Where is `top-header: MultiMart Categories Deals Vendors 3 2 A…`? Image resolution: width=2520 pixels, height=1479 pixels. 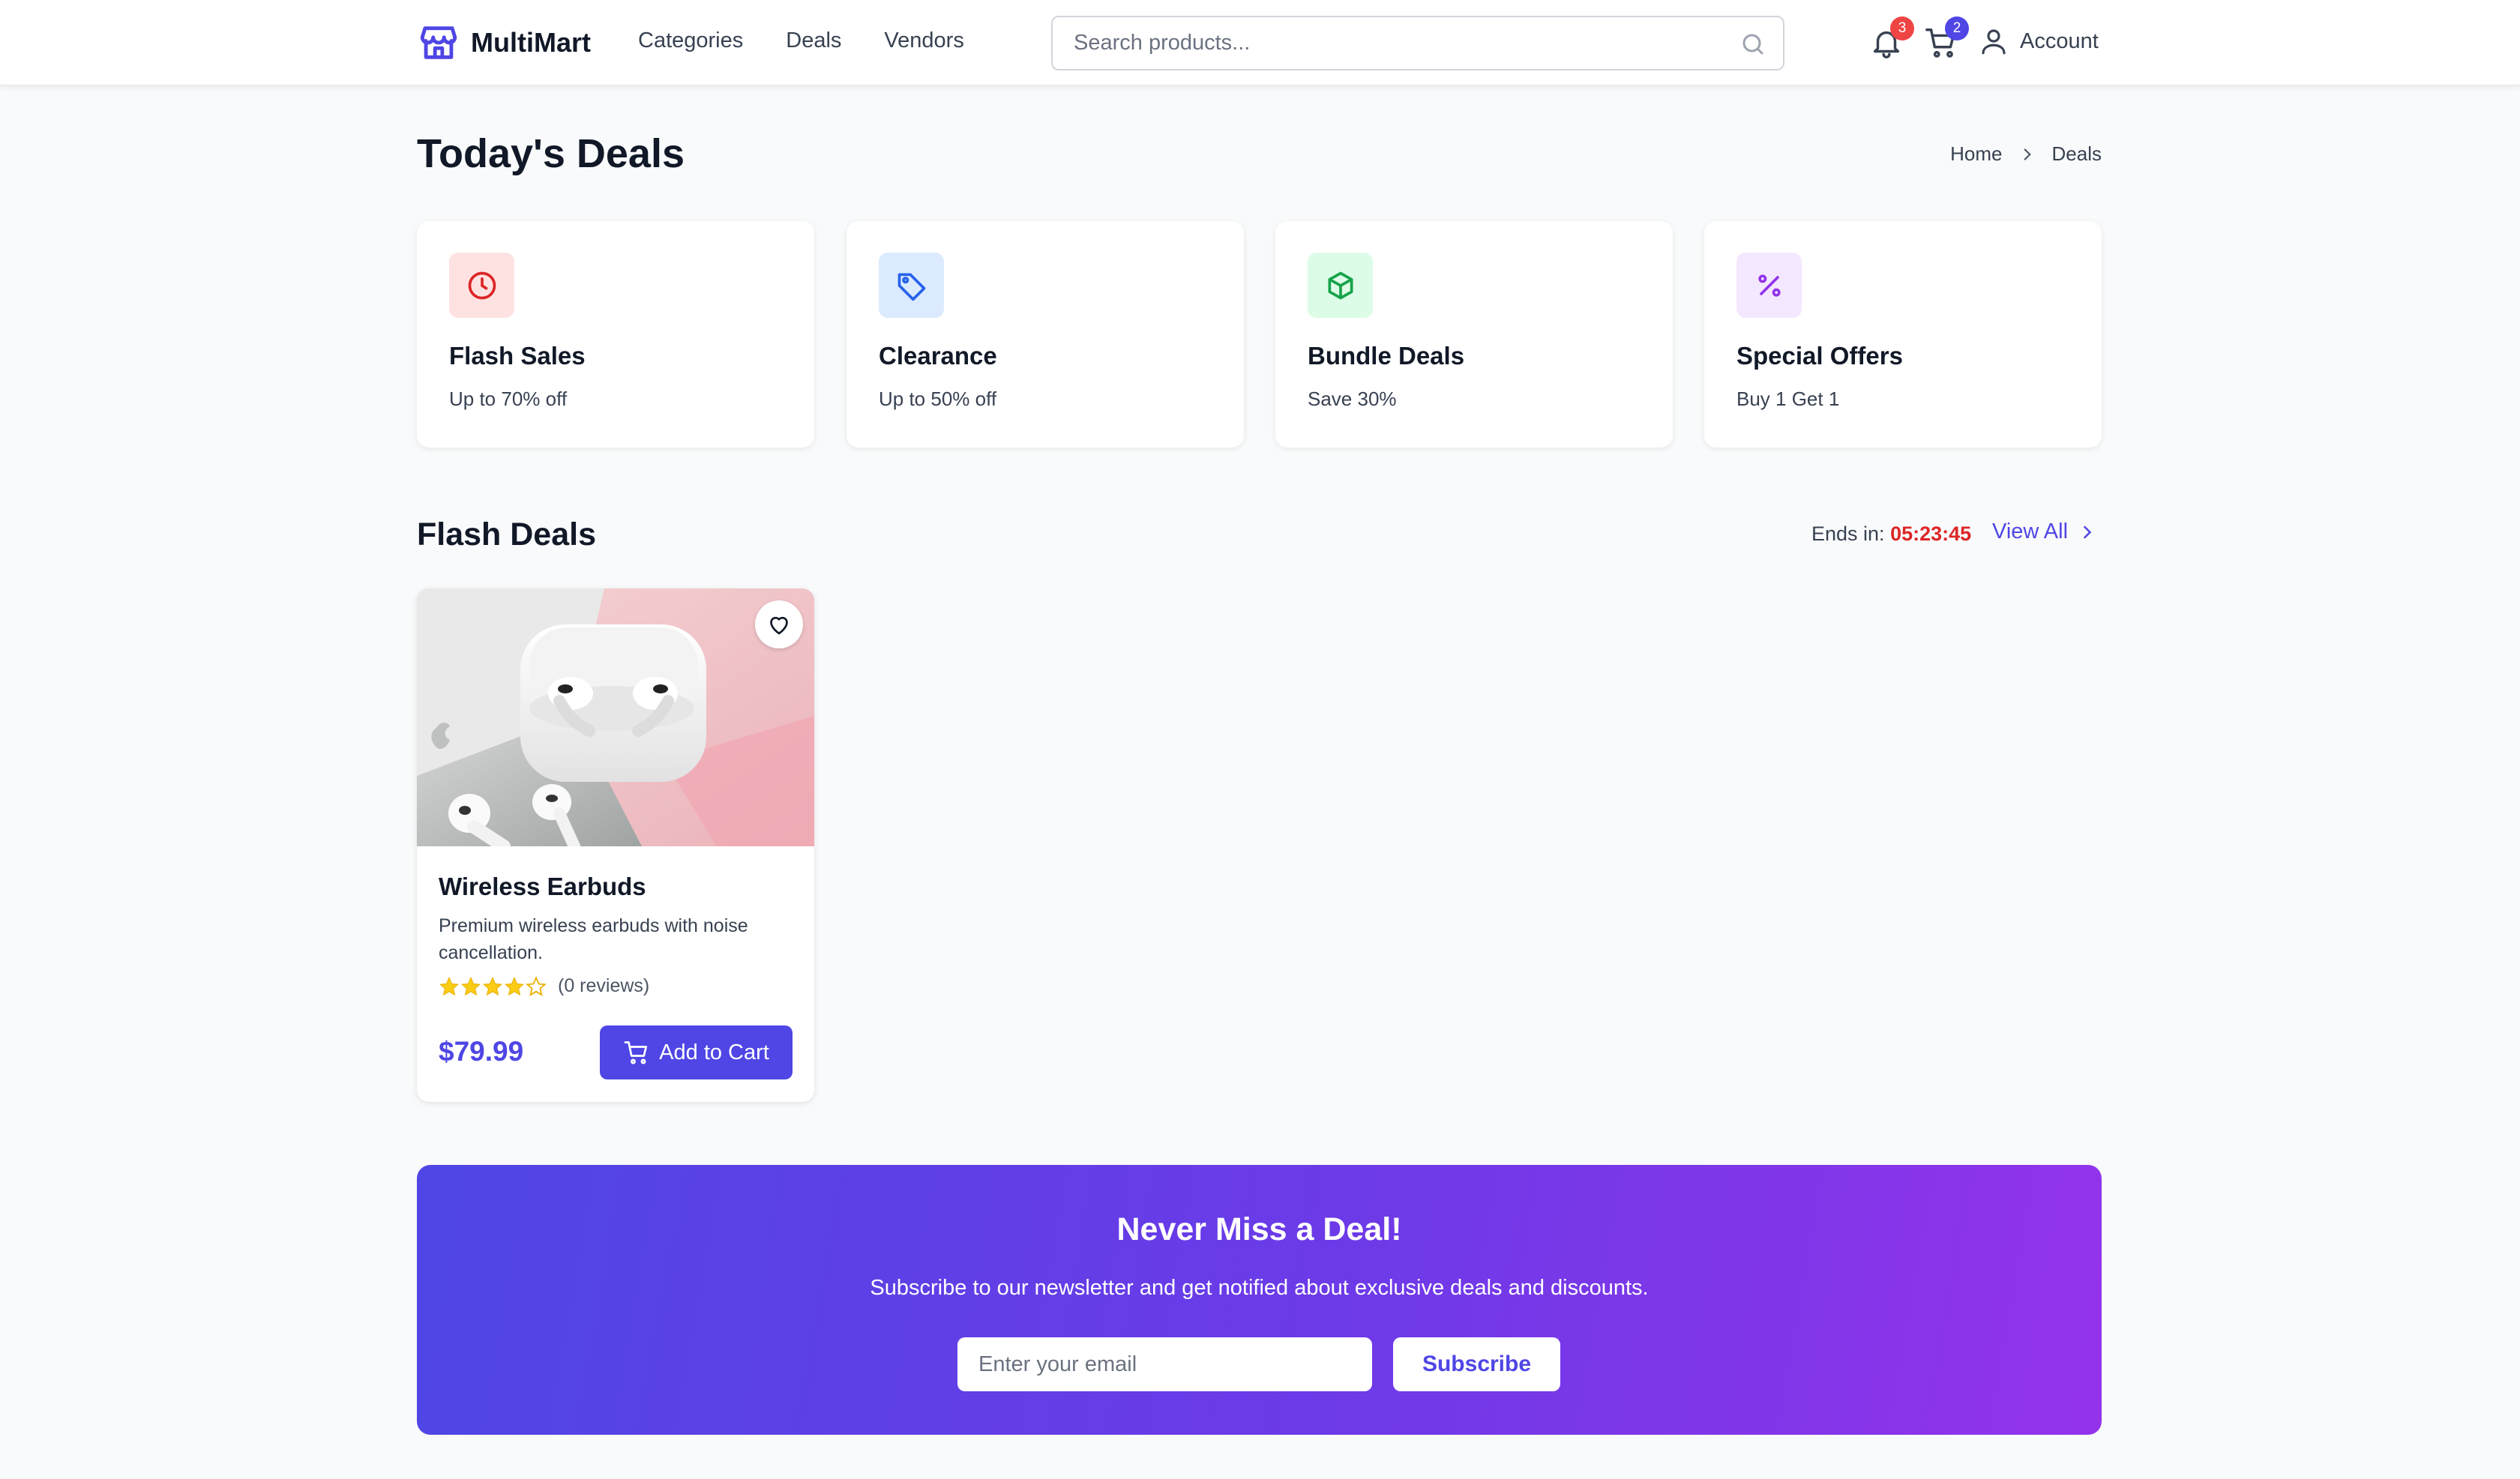 top-header: MultiMart Categories Deals Vendors 3 2 A… is located at coordinates (1260, 42).